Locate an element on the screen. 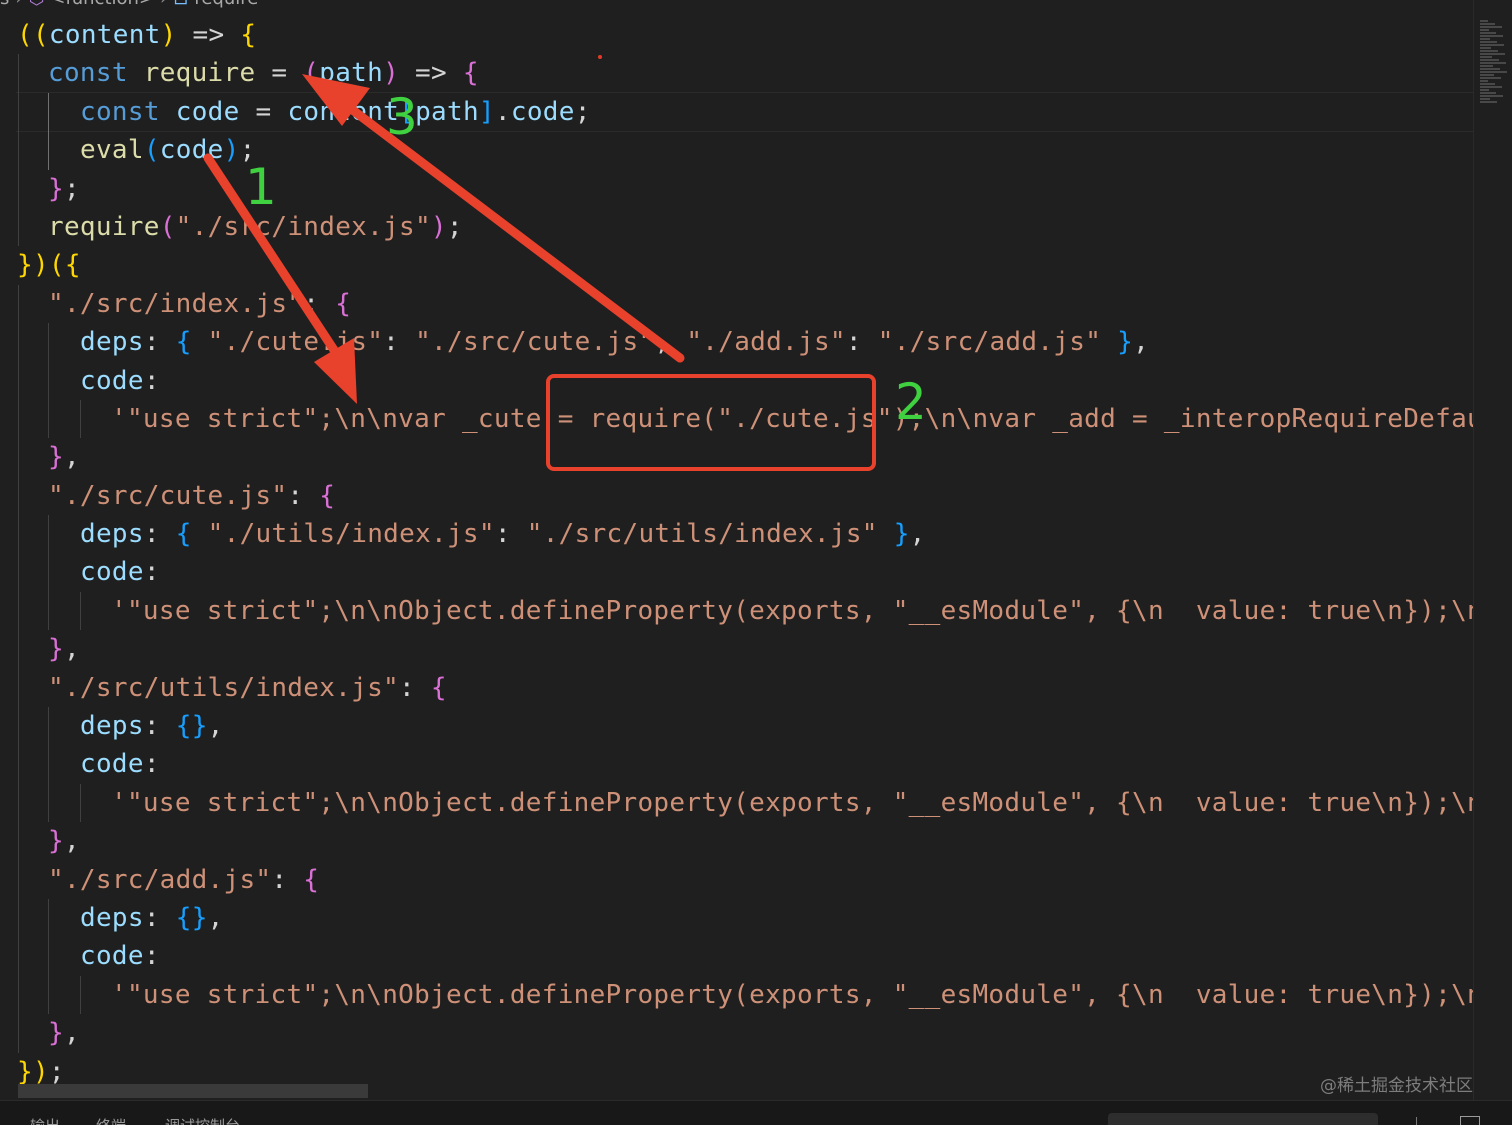 The height and width of the screenshot is (1125, 1512). code-line: "./src/add.js": { is located at coordinates (740, 879).